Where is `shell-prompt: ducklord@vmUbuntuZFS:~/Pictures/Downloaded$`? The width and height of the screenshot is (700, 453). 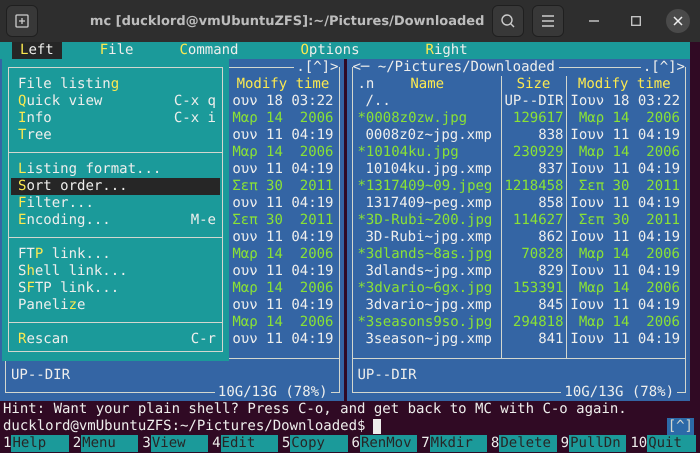
shell-prompt: ducklord@vmUbuntuZFS:~/Pictures/Downloaded$ is located at coordinates (184, 426).